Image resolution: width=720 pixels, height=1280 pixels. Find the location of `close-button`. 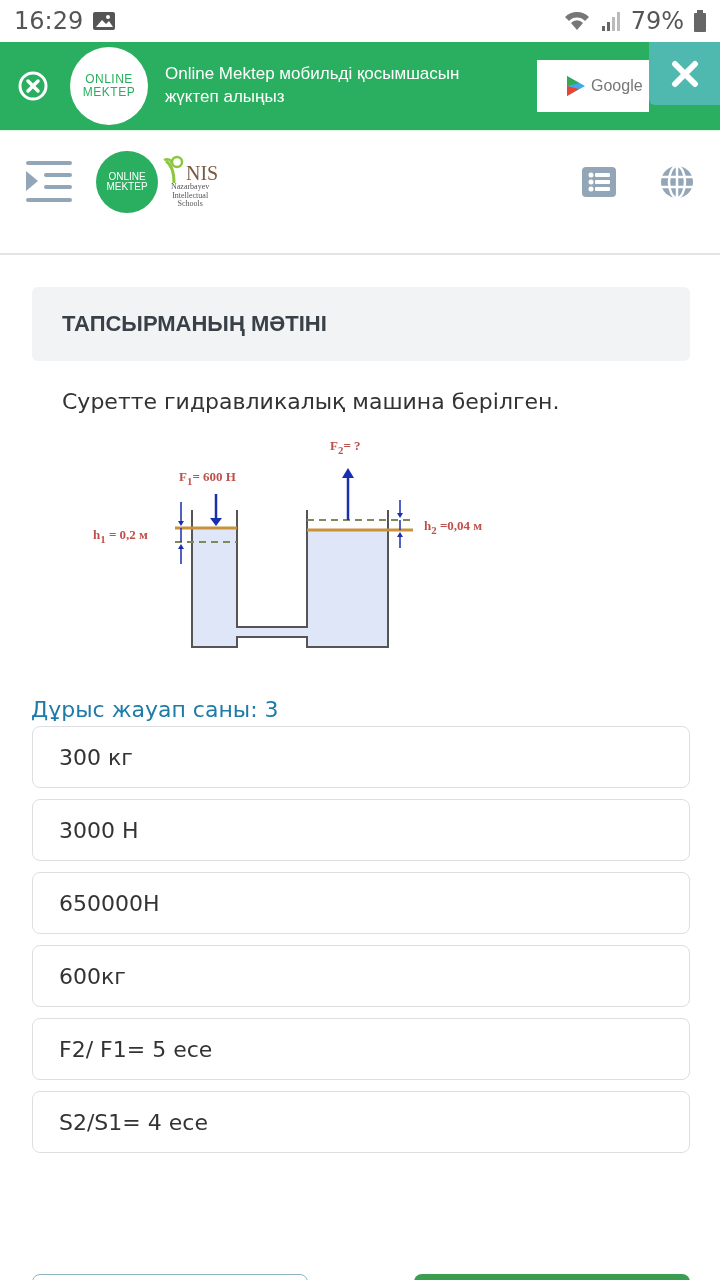

close-button is located at coordinates (684, 73).